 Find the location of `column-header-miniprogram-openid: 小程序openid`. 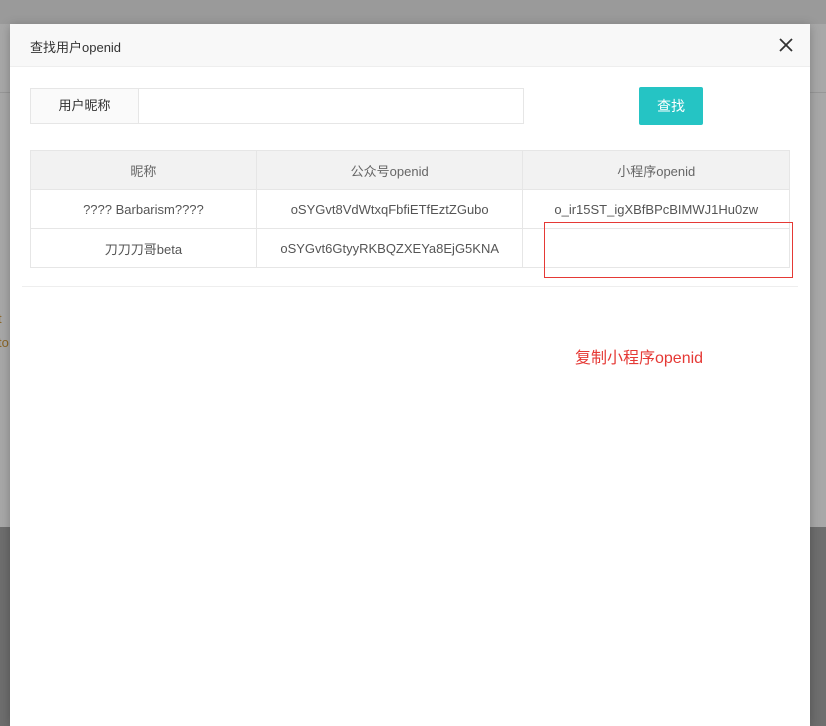

column-header-miniprogram-openid: 小程序openid is located at coordinates (656, 170).